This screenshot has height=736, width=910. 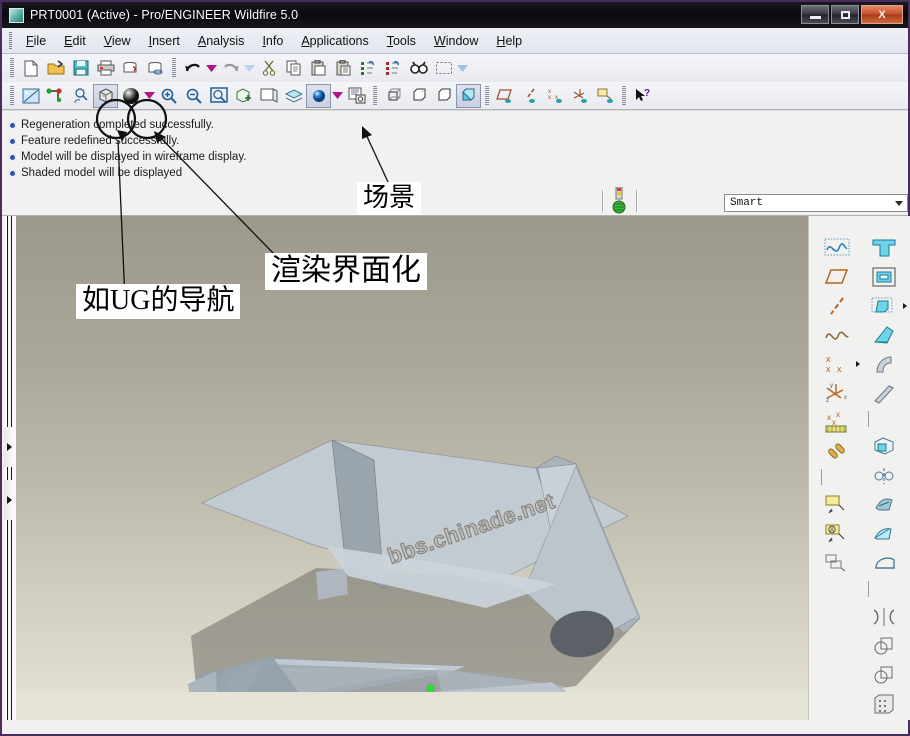 What do you see at coordinates (418, 68) in the screenshot?
I see `find-icon` at bounding box center [418, 68].